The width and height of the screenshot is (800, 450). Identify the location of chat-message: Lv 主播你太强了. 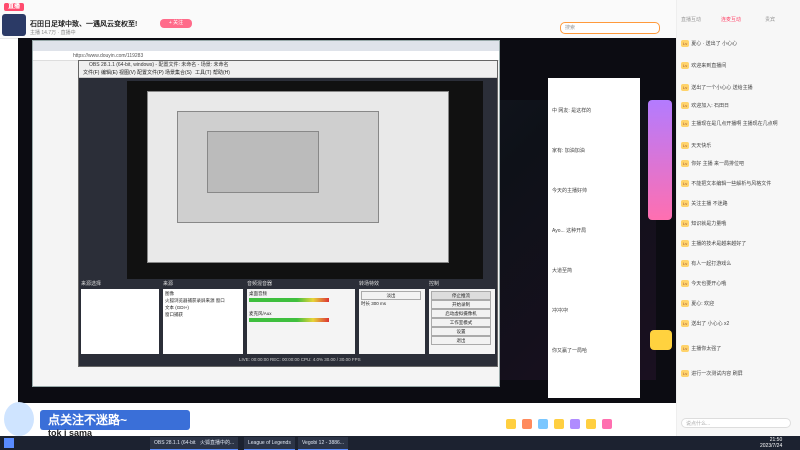
(701, 348).